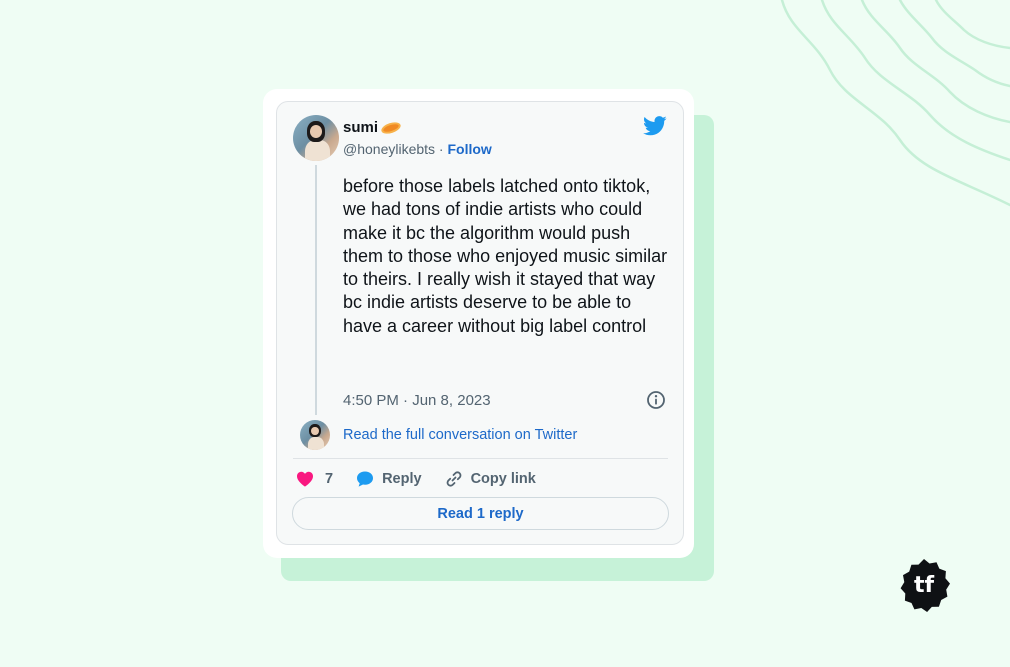 This screenshot has height=667, width=1010. What do you see at coordinates (503, 479) in the screenshot?
I see `copy-link-label: Copy link` at bounding box center [503, 479].